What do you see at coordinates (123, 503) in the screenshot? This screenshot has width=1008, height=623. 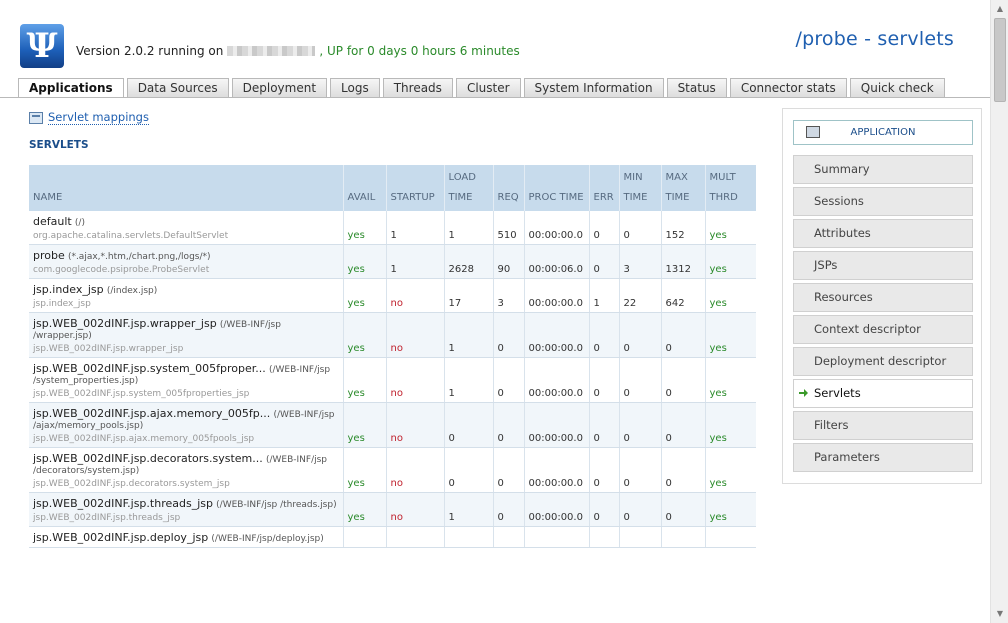 I see `servlet-name: jsp.WEB_002dINF.jsp.threads_jsp` at bounding box center [123, 503].